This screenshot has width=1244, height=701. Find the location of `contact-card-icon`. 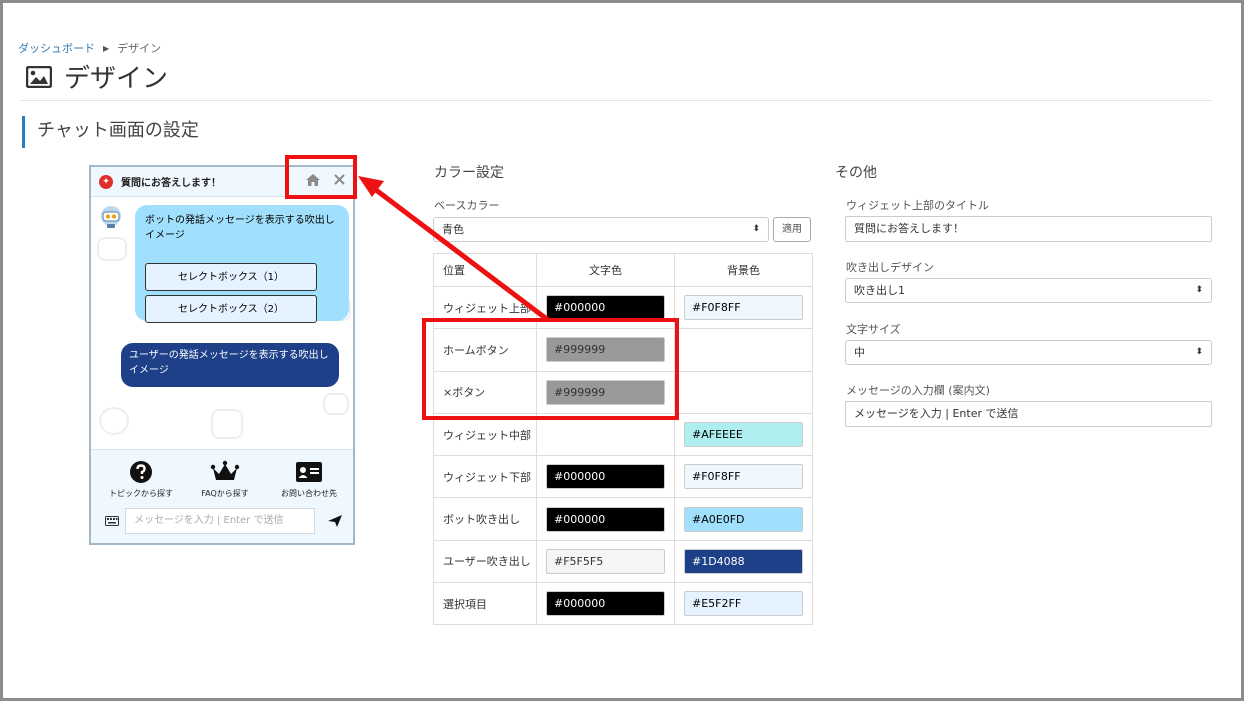

contact-card-icon is located at coordinates (309, 472).